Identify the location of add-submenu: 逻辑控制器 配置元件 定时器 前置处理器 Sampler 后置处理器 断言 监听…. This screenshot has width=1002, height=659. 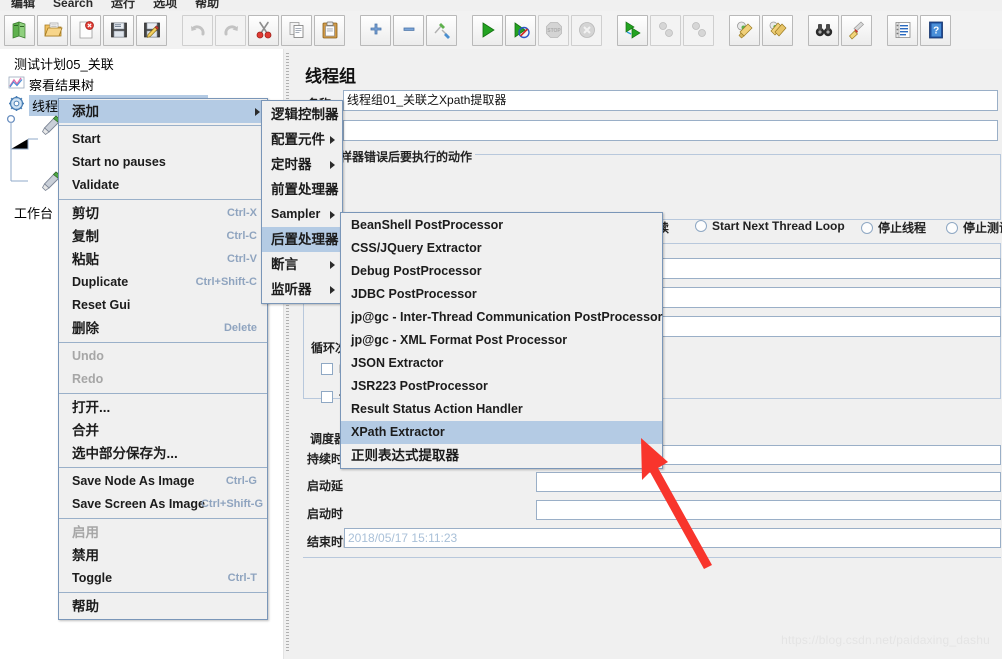
(302, 202).